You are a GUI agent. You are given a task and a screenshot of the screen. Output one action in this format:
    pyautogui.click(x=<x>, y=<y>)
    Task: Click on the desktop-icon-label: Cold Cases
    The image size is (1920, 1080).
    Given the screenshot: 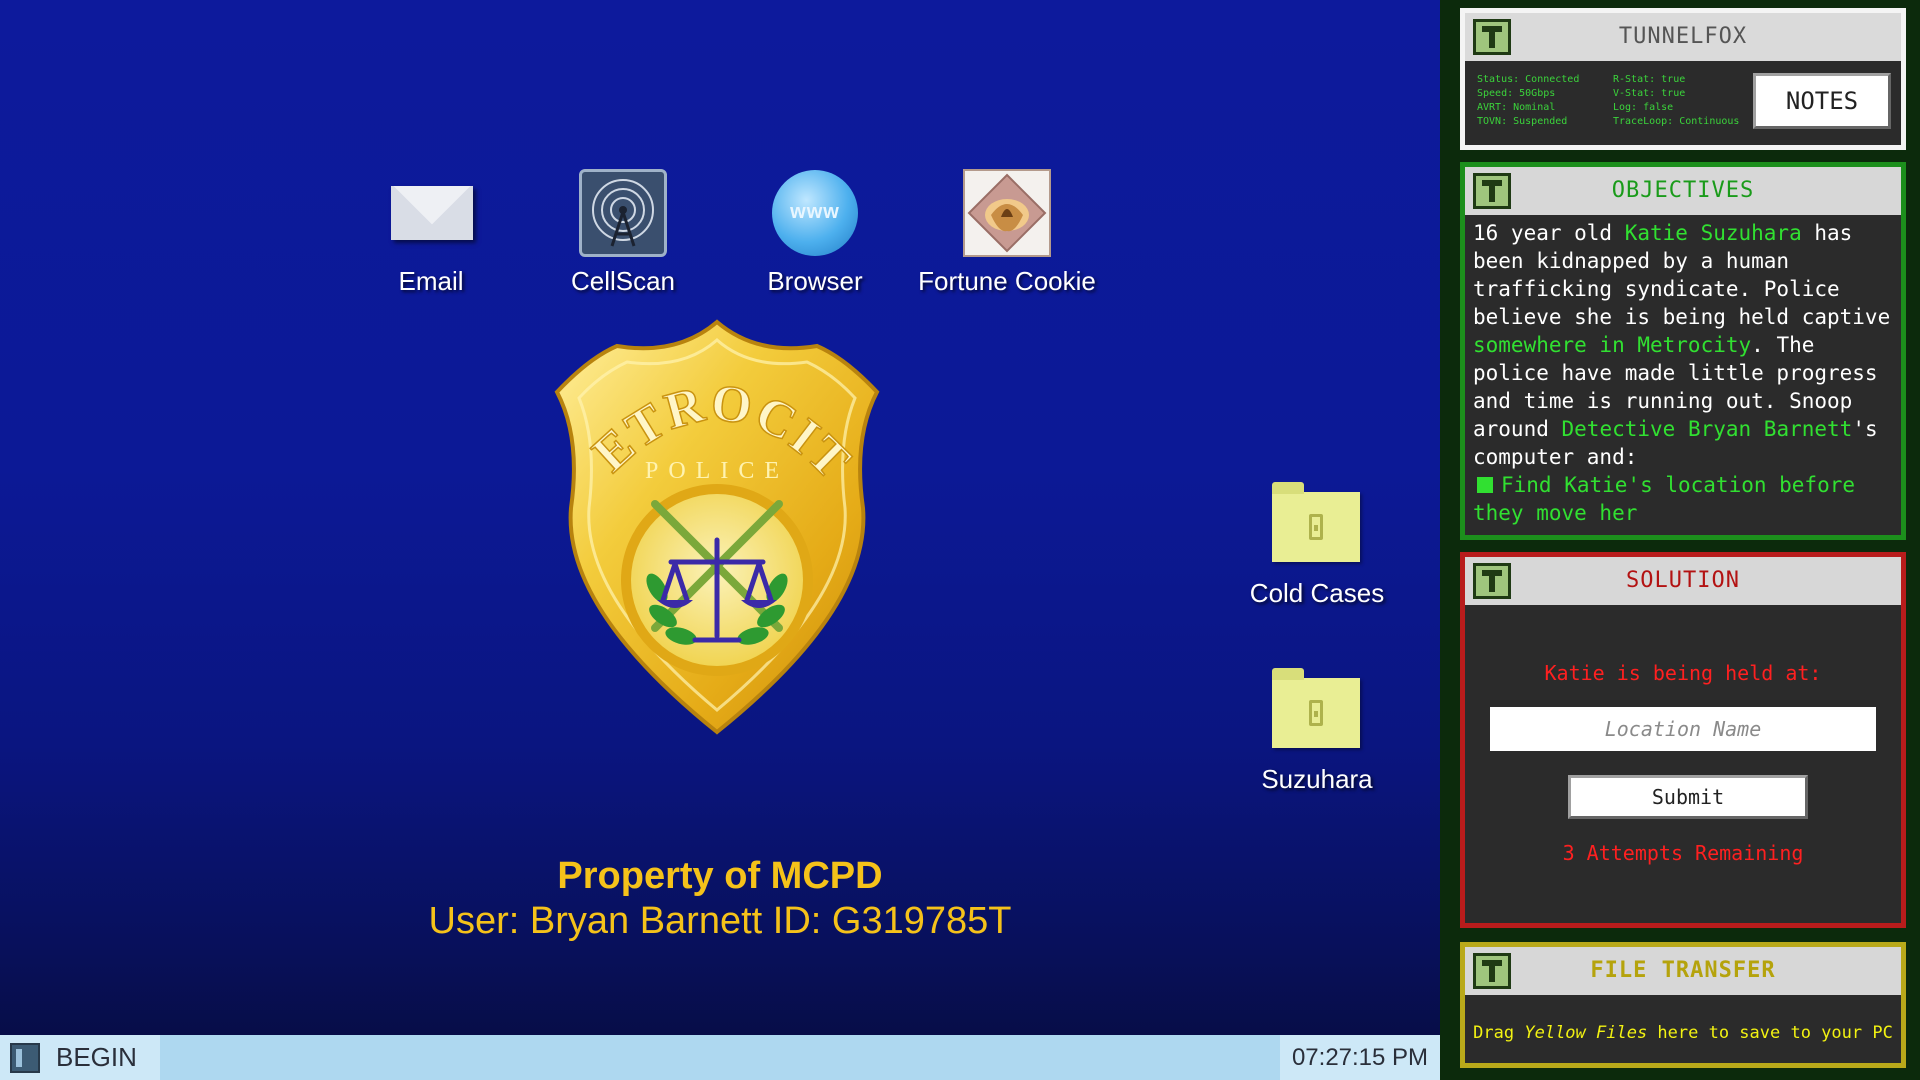 What is the action you would take?
    pyautogui.click(x=1317, y=593)
    